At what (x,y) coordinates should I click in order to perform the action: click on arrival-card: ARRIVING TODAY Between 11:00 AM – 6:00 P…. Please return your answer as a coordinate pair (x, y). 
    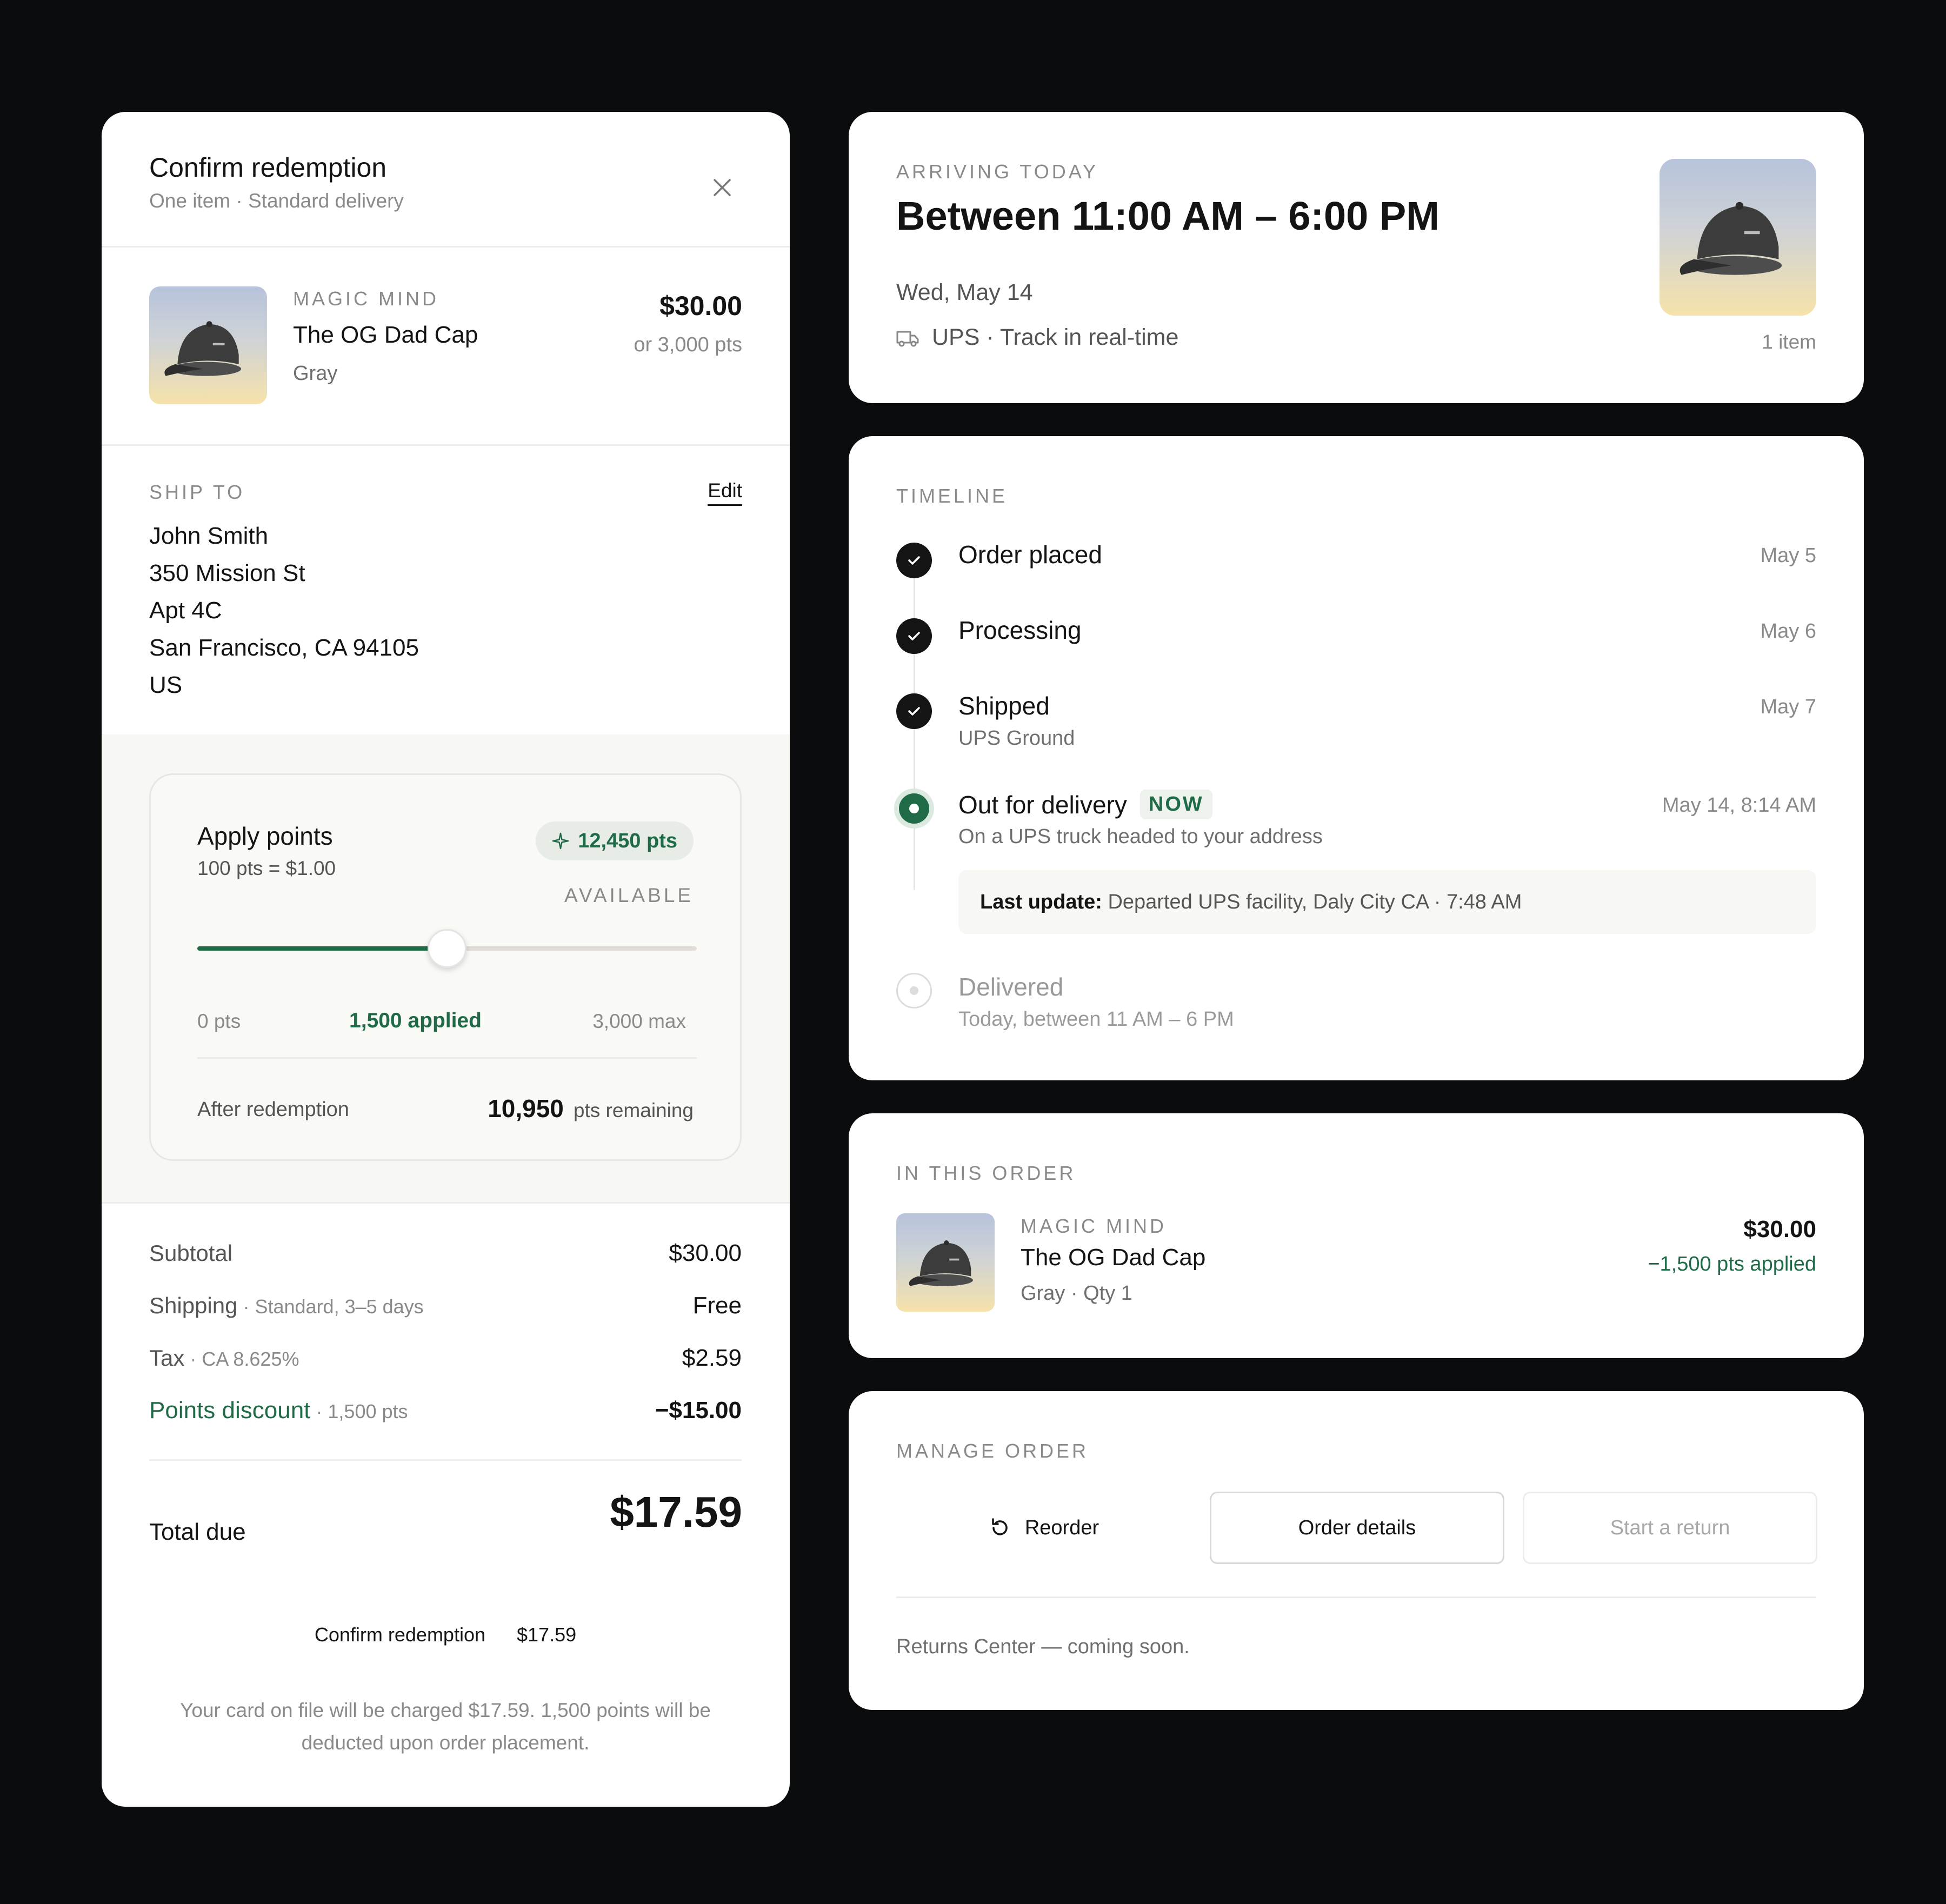
    Looking at the image, I should click on (1356, 257).